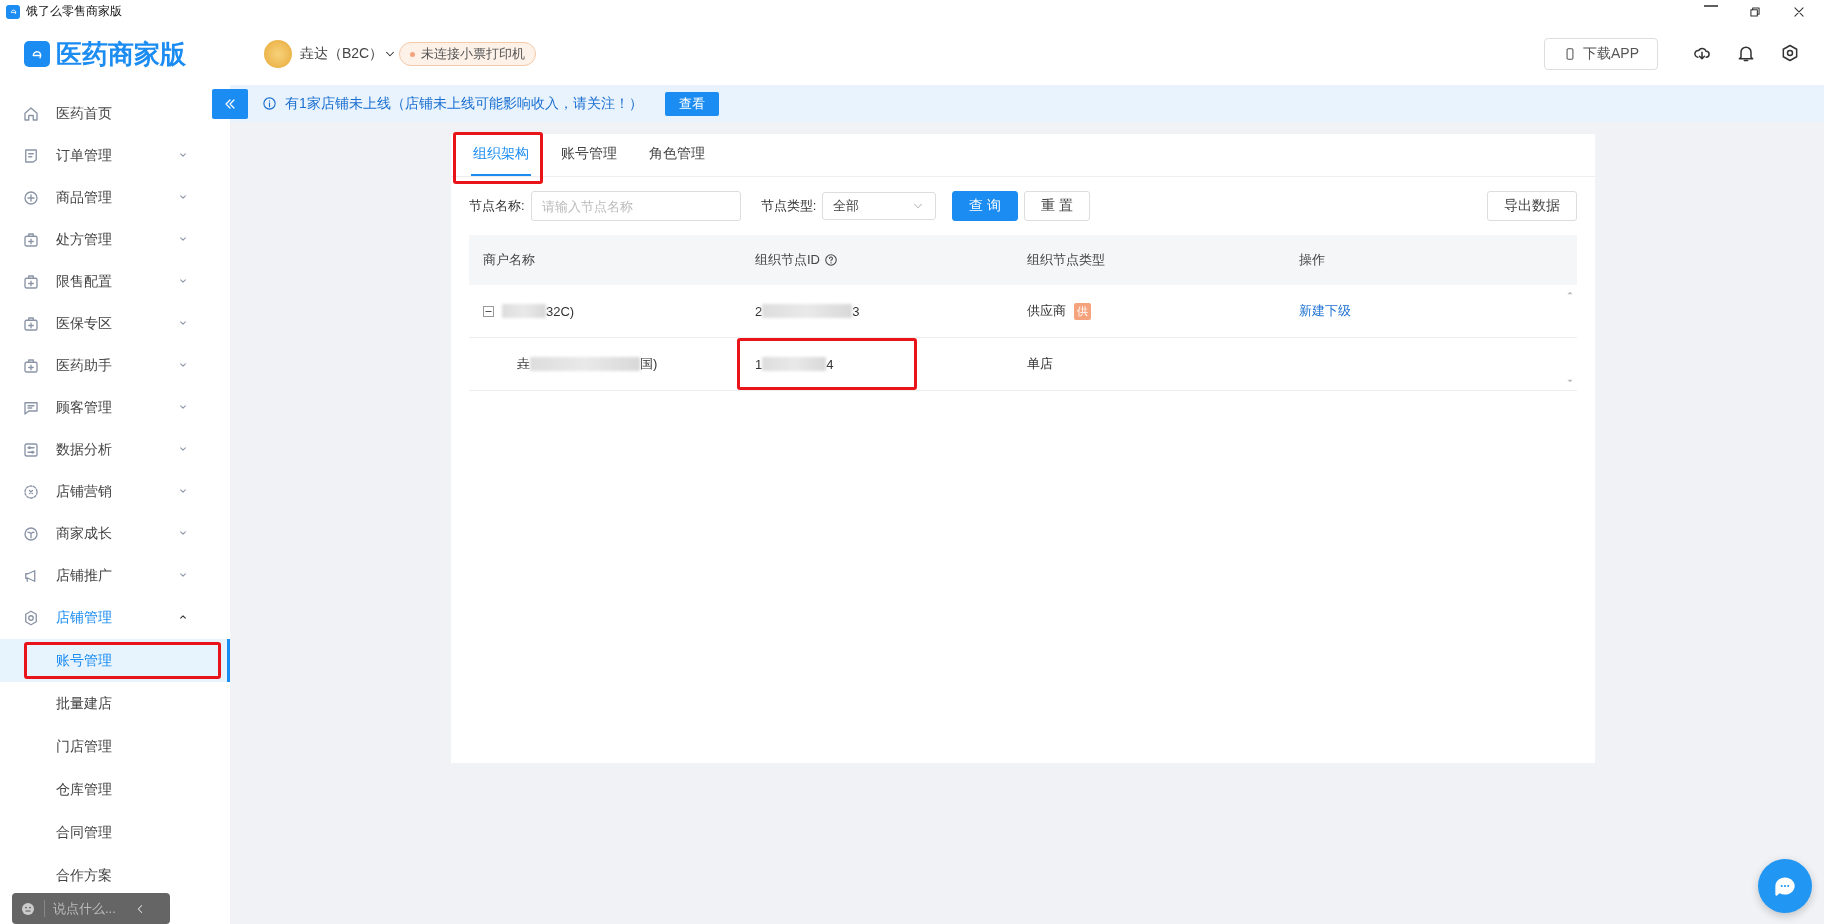 This screenshot has width=1824, height=924. What do you see at coordinates (1601, 54) in the screenshot?
I see `download-app-button: 下载APP` at bounding box center [1601, 54].